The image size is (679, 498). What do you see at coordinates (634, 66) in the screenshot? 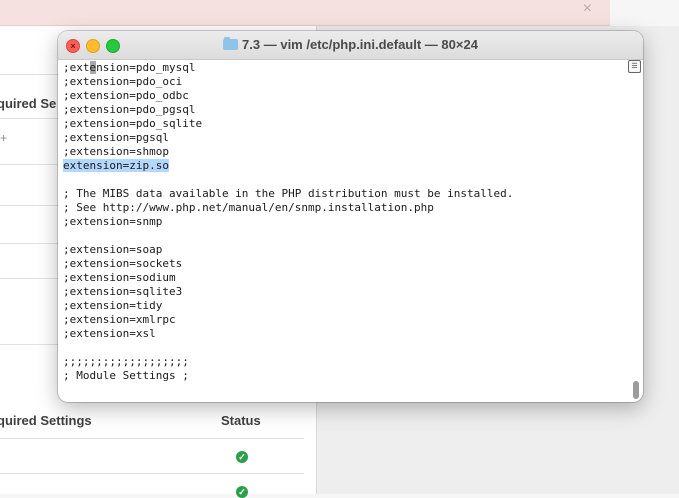
I see `scroll-marks-icon: ☰` at bounding box center [634, 66].